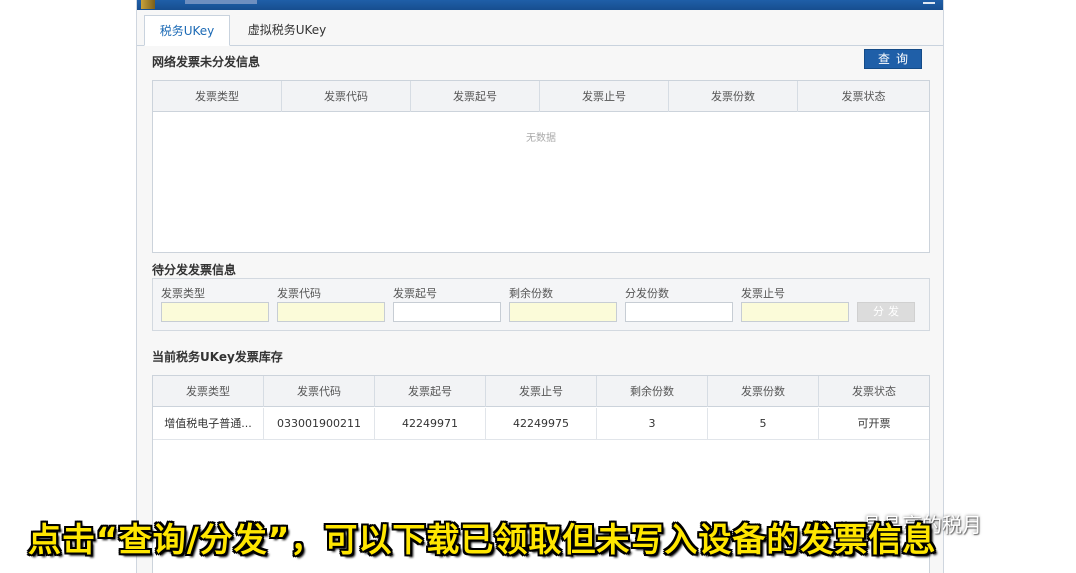 Image resolution: width=1076 pixels, height=573 pixels. I want to click on end-number-field, so click(795, 312).